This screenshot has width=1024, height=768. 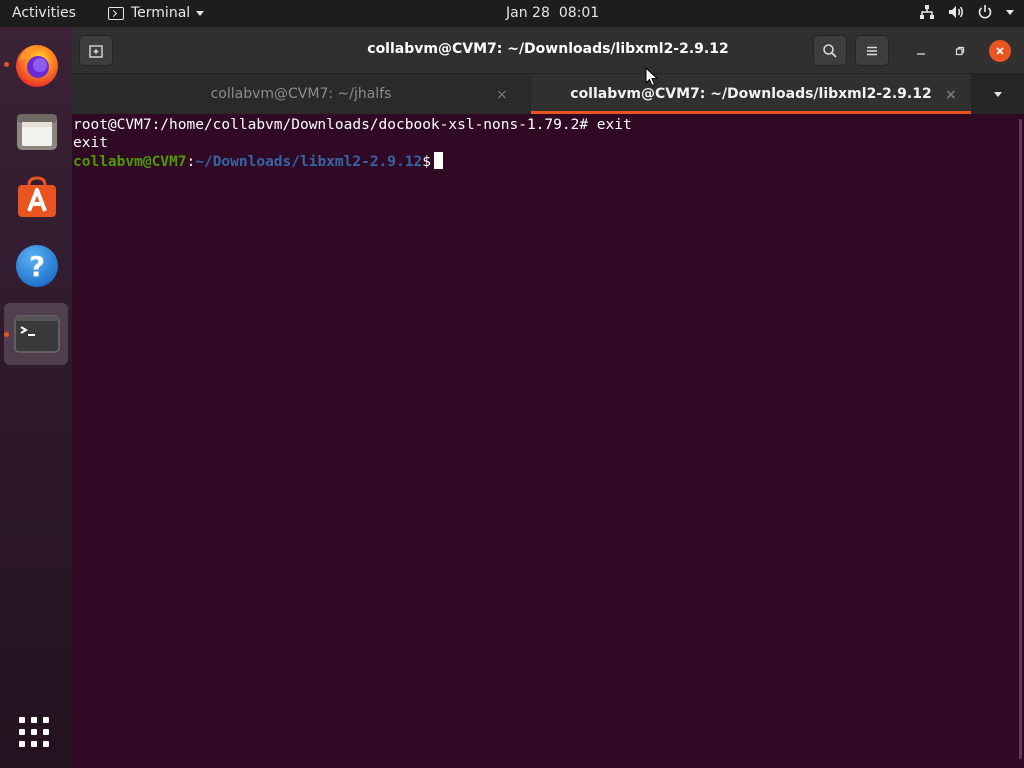 What do you see at coordinates (426, 162) in the screenshot?
I see `prompt-symbol: $` at bounding box center [426, 162].